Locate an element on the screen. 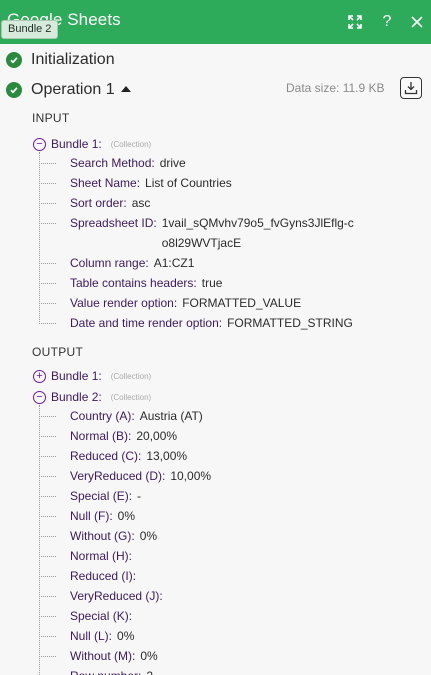 This screenshot has height=675, width=431. output-field: Null (L): 0% is located at coordinates (86, 636).